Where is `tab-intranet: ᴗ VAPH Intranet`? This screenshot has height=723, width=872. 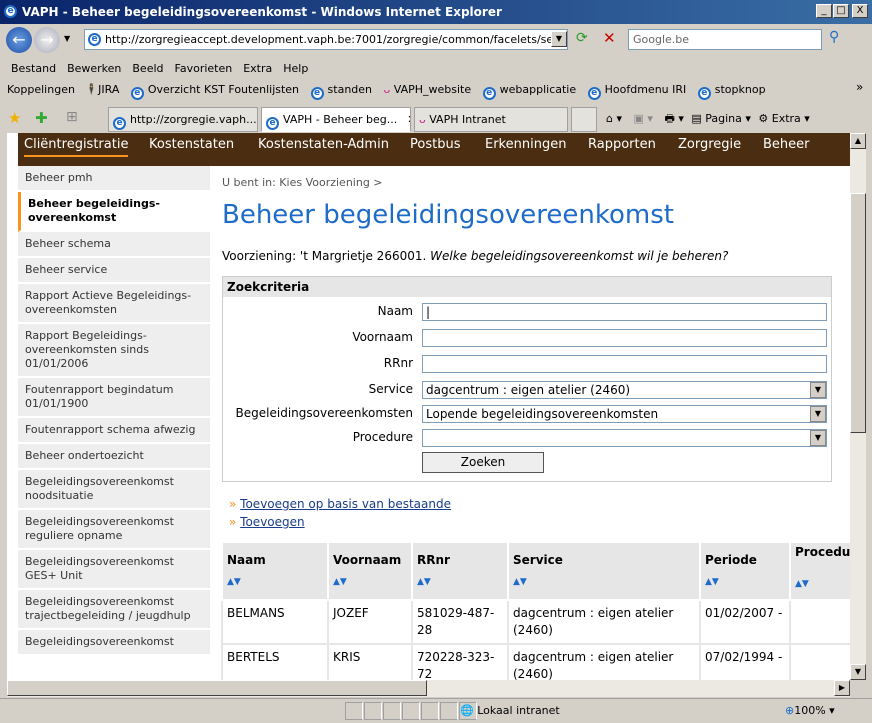
tab-intranet: ᴗ VAPH Intranet is located at coordinates (491, 119).